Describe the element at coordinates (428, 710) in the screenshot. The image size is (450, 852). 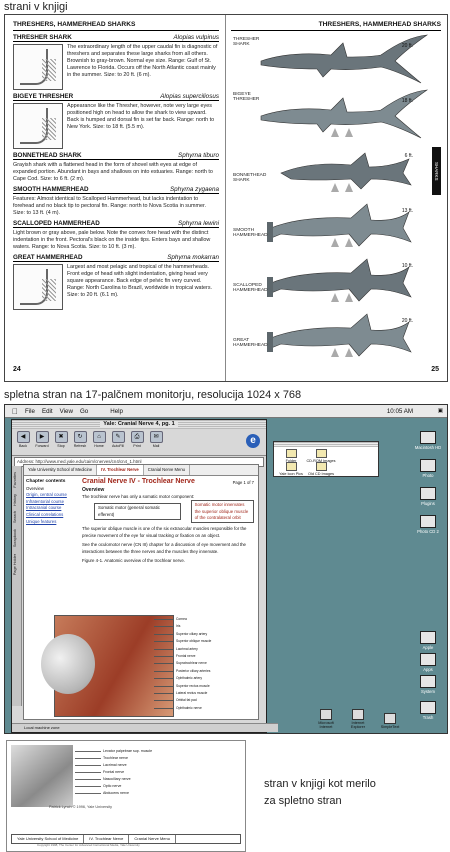
I see `desktop-icon: Trash` at that location.